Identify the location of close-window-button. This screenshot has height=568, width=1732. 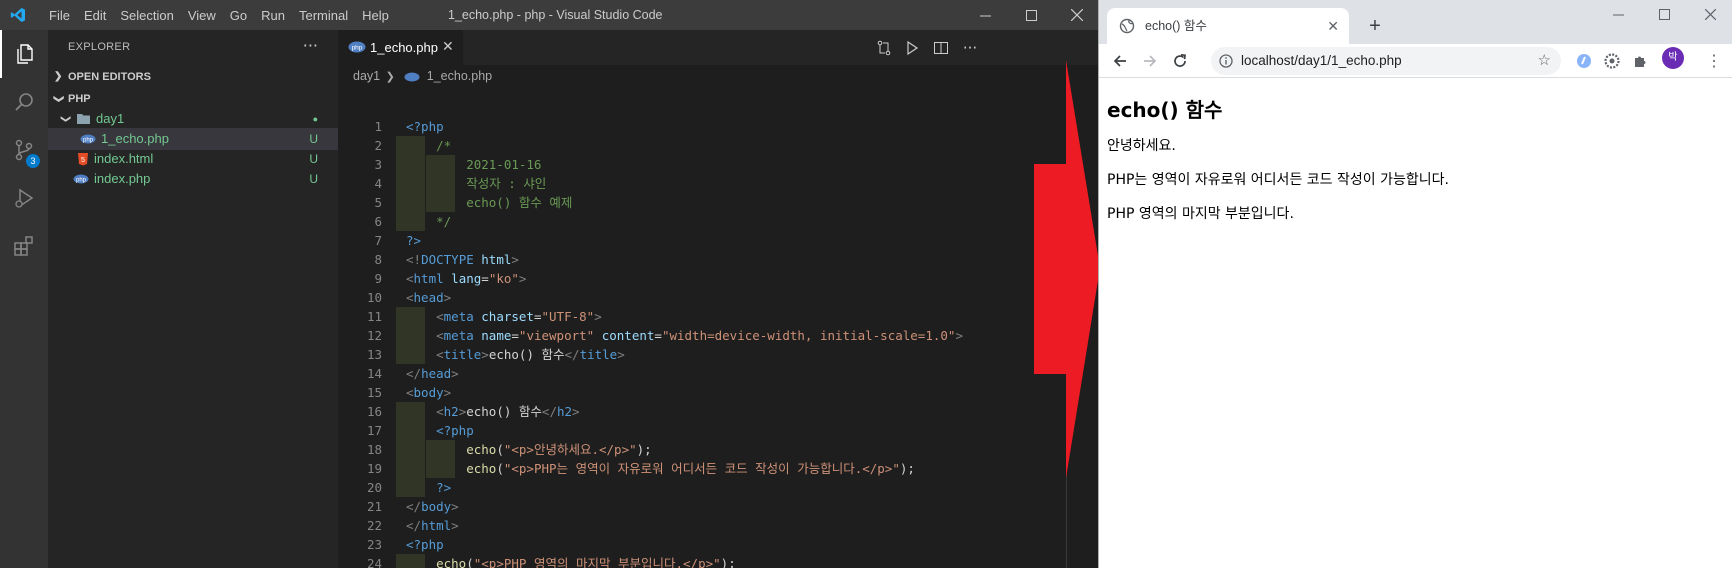
(1077, 15).